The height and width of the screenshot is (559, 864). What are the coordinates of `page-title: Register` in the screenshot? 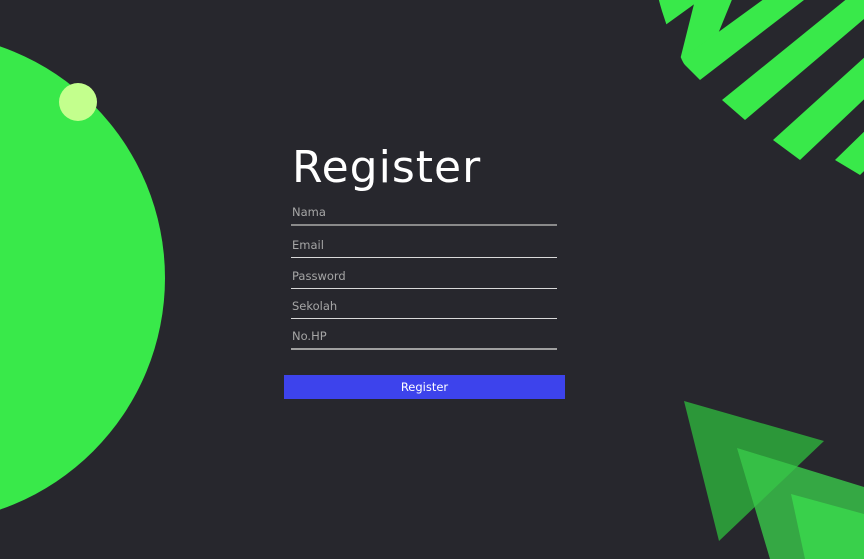 It's located at (387, 167).